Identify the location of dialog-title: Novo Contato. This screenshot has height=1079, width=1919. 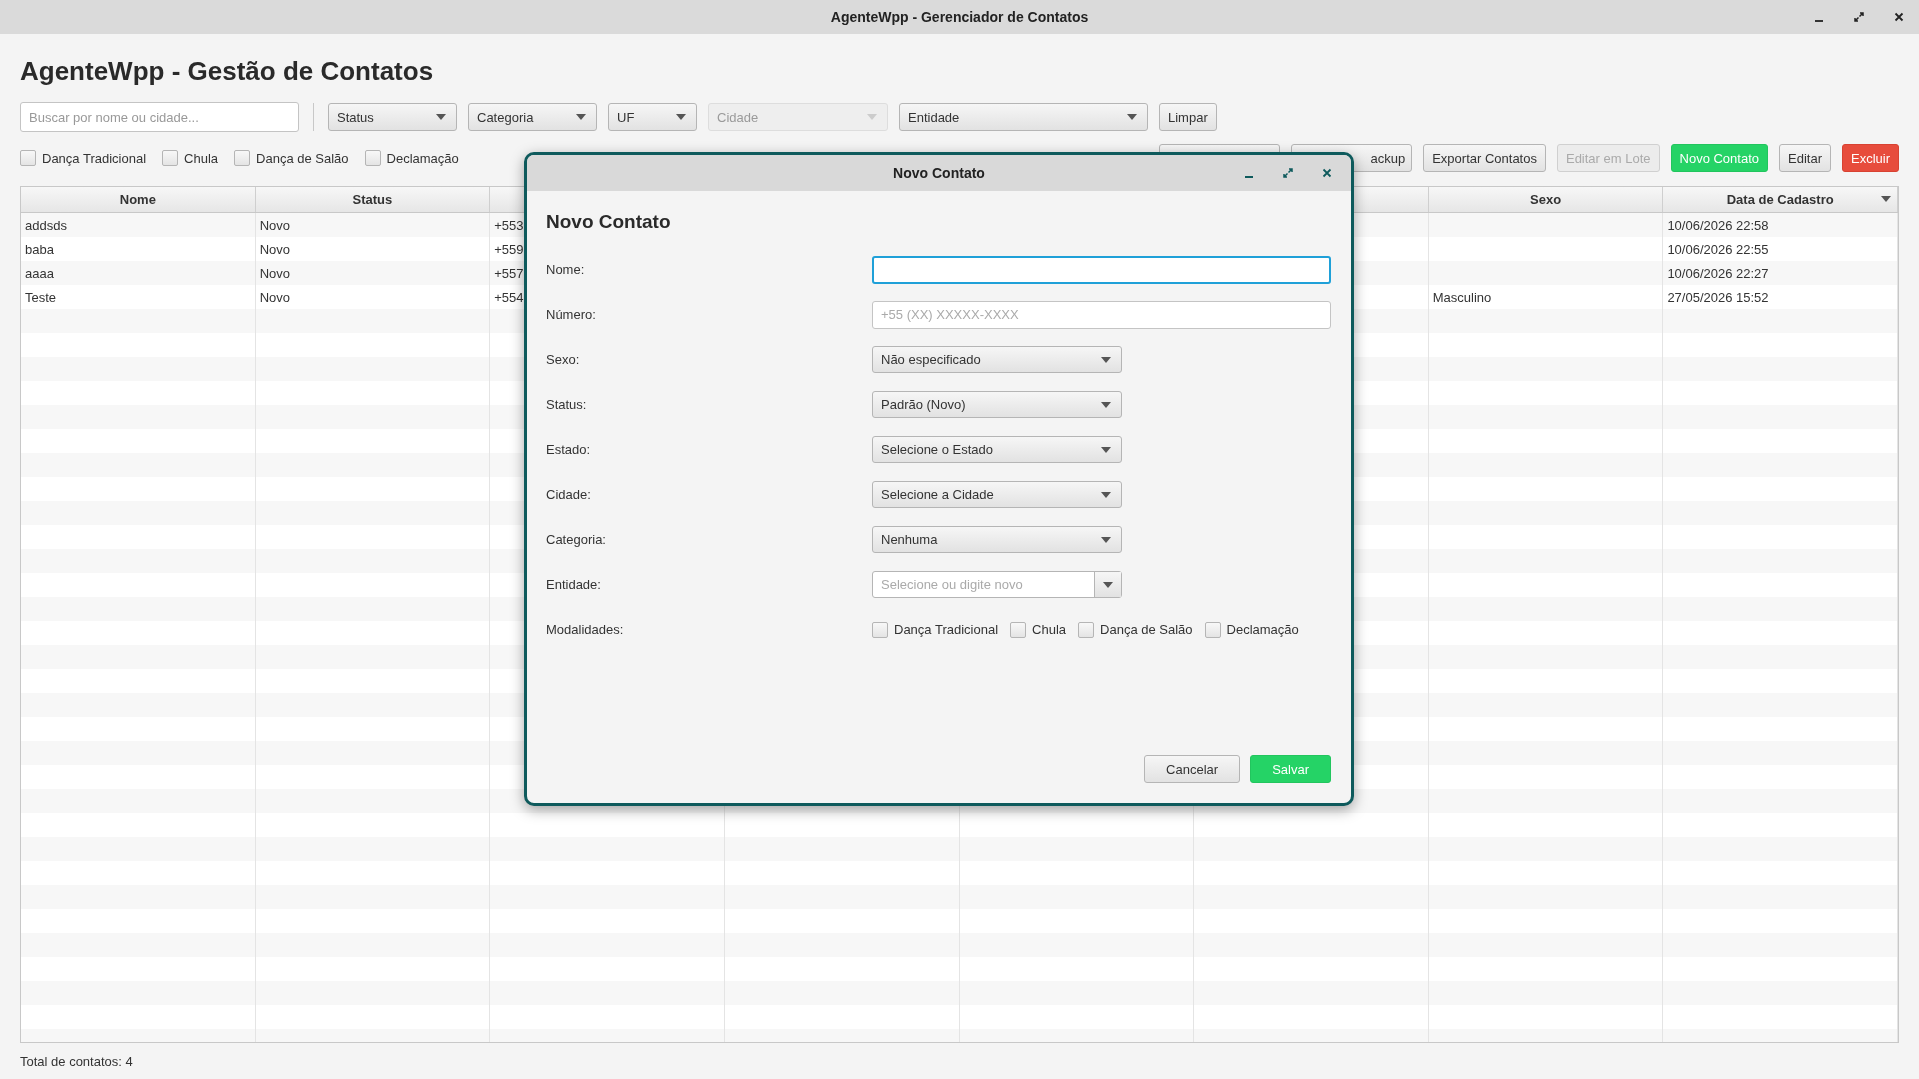
(939, 173).